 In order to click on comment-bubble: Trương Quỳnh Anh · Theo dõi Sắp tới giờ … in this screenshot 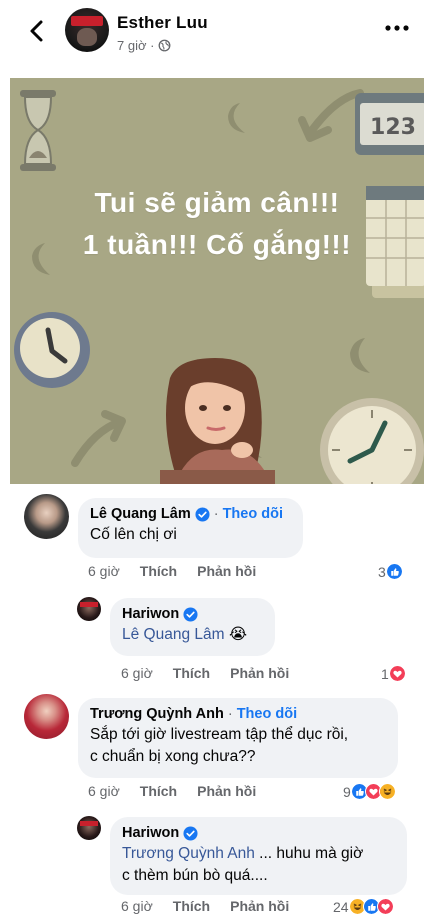, I will do `click(238, 738)`.